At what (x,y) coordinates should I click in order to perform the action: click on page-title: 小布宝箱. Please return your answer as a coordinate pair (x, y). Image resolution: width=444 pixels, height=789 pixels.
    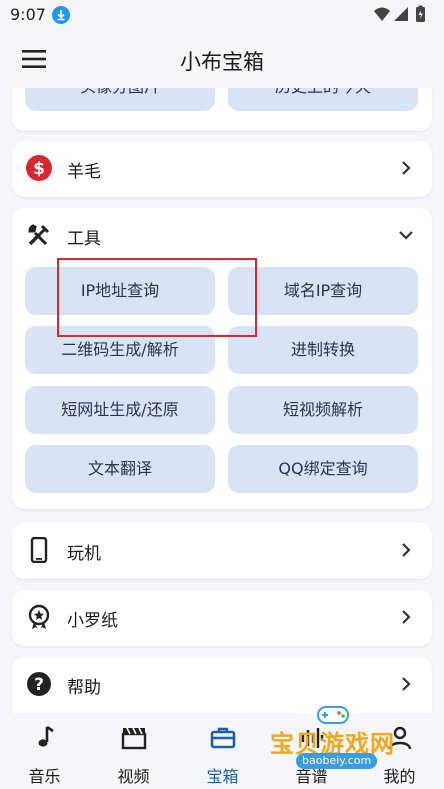
    Looking at the image, I should click on (222, 62).